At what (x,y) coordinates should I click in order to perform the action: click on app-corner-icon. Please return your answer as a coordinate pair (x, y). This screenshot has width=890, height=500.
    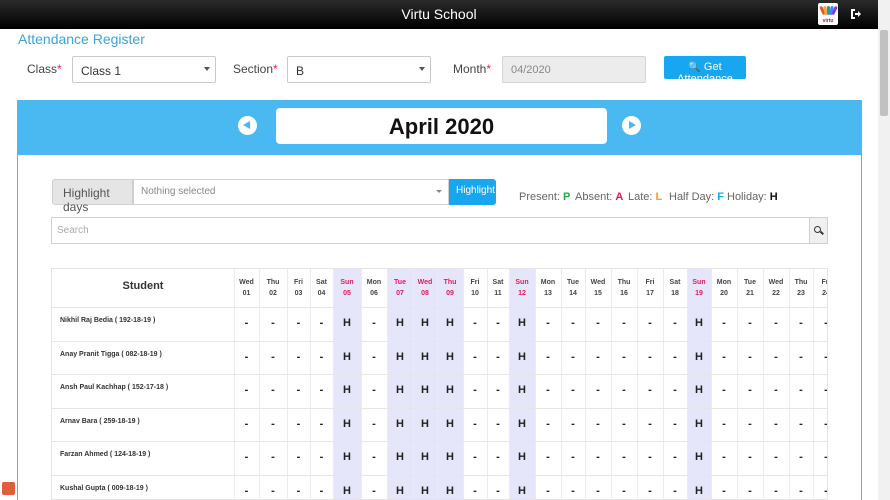
    Looking at the image, I should click on (8, 488).